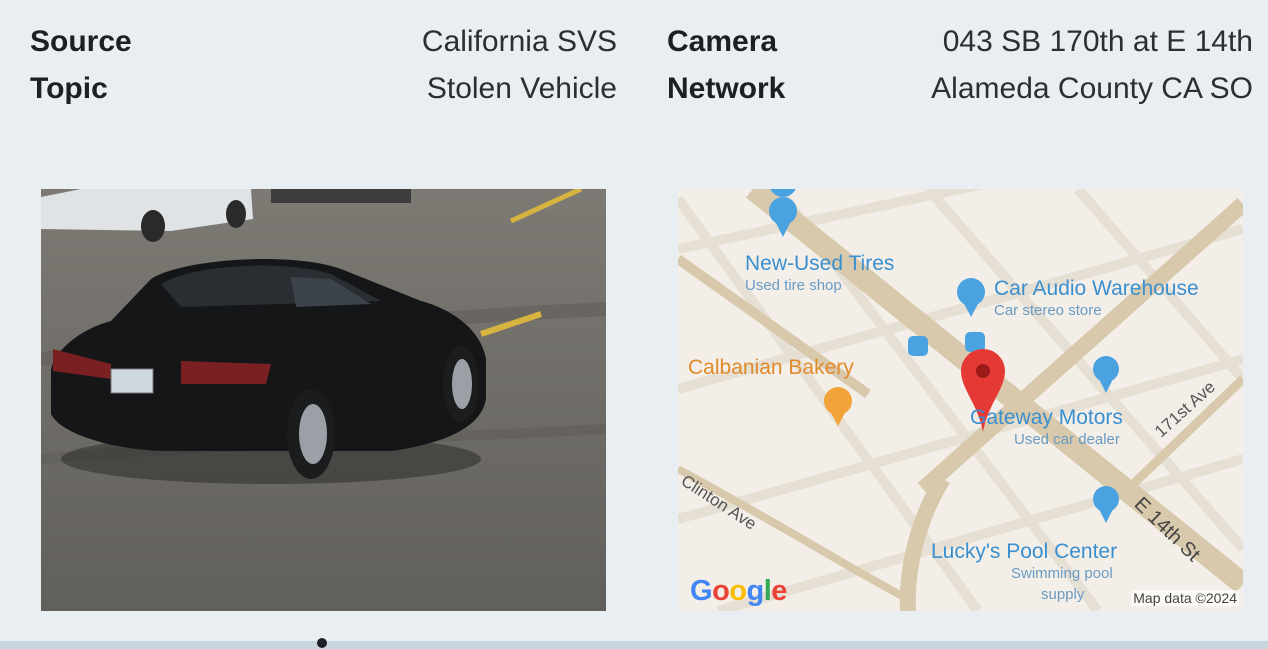 This screenshot has height=649, width=1268. Describe the element at coordinates (1046, 418) in the screenshot. I see `map-place-gateway-motors: Gateway Motors` at that location.